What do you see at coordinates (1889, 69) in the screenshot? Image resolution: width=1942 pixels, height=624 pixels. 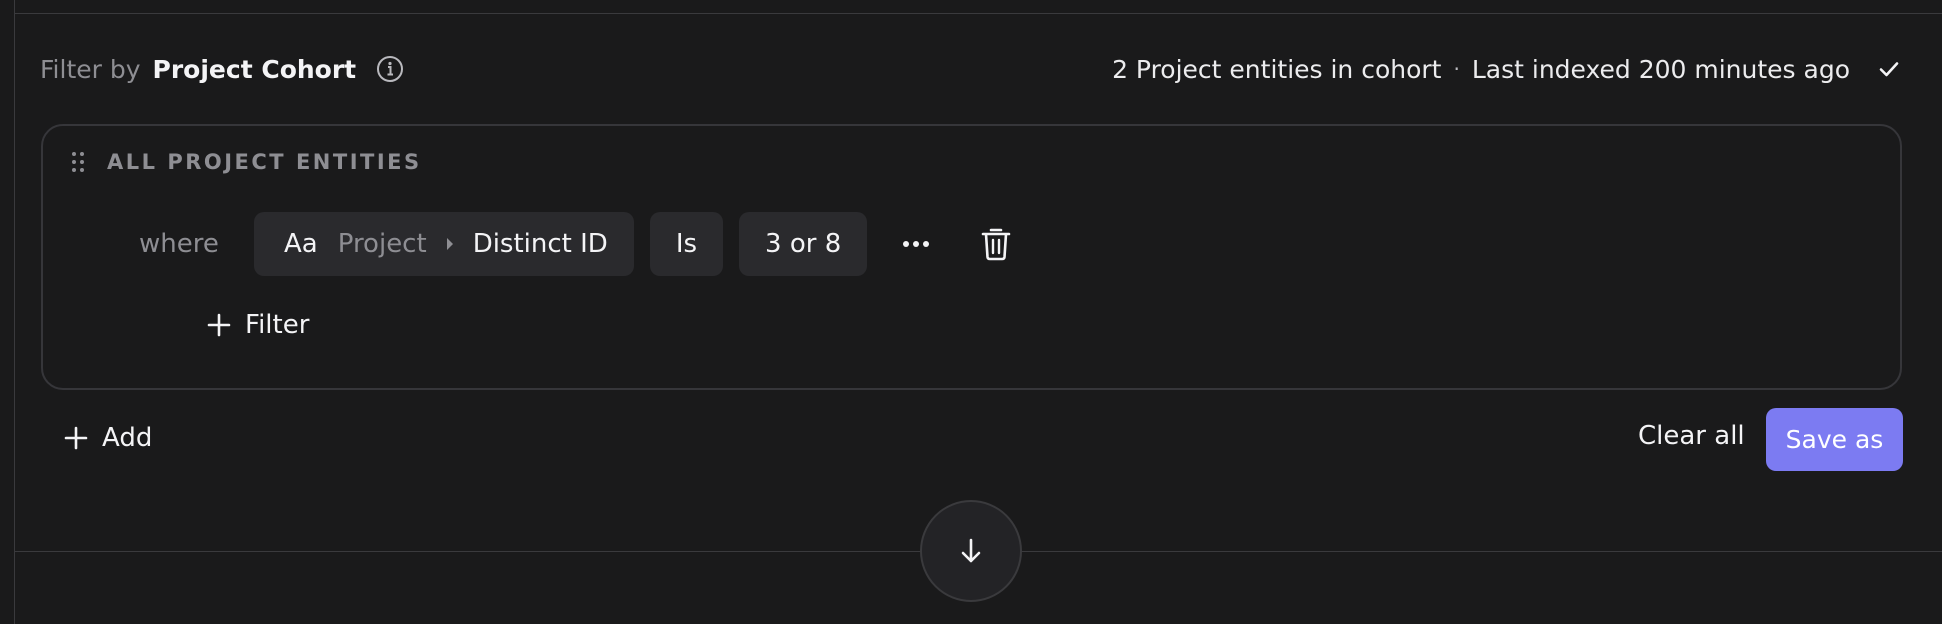 I see `check-icon` at bounding box center [1889, 69].